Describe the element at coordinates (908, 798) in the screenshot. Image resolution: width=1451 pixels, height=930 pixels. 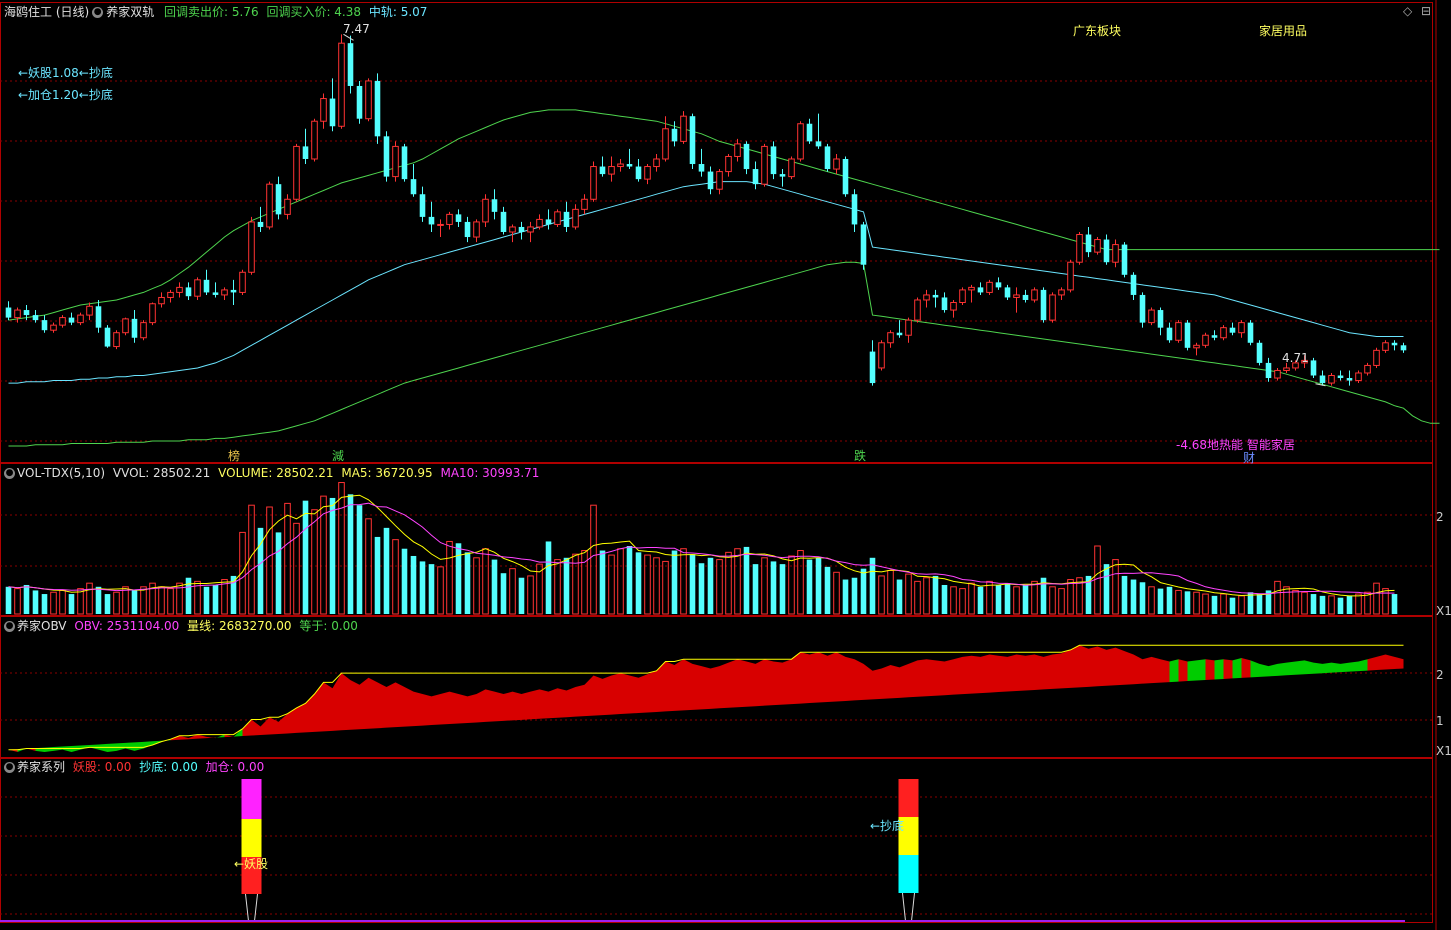
I see `signal-bar-chaodi` at that location.